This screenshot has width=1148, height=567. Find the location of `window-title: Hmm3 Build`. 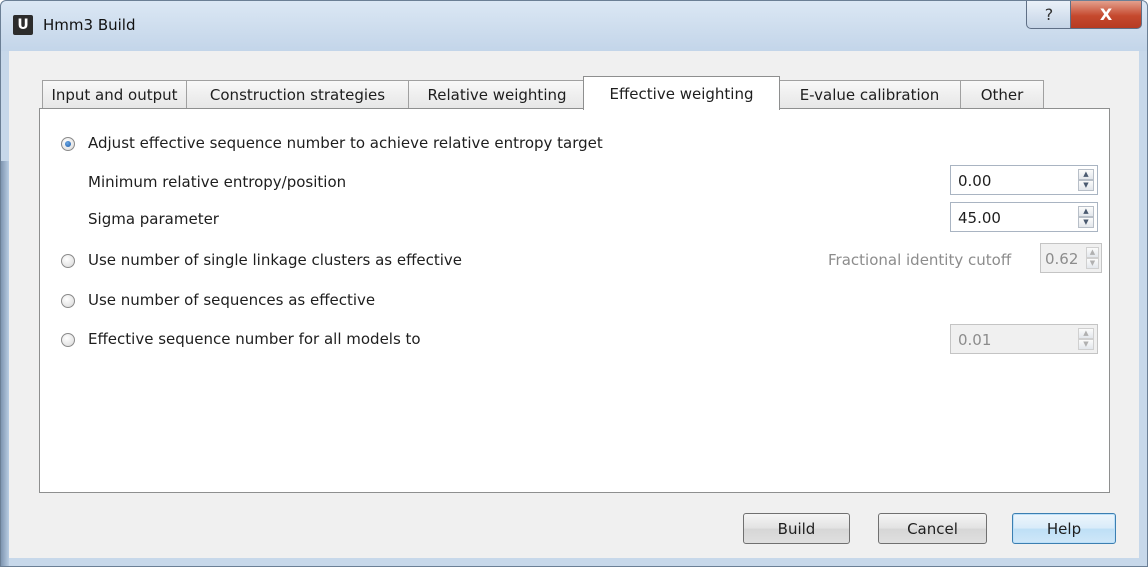

window-title: Hmm3 Build is located at coordinates (89, 25).